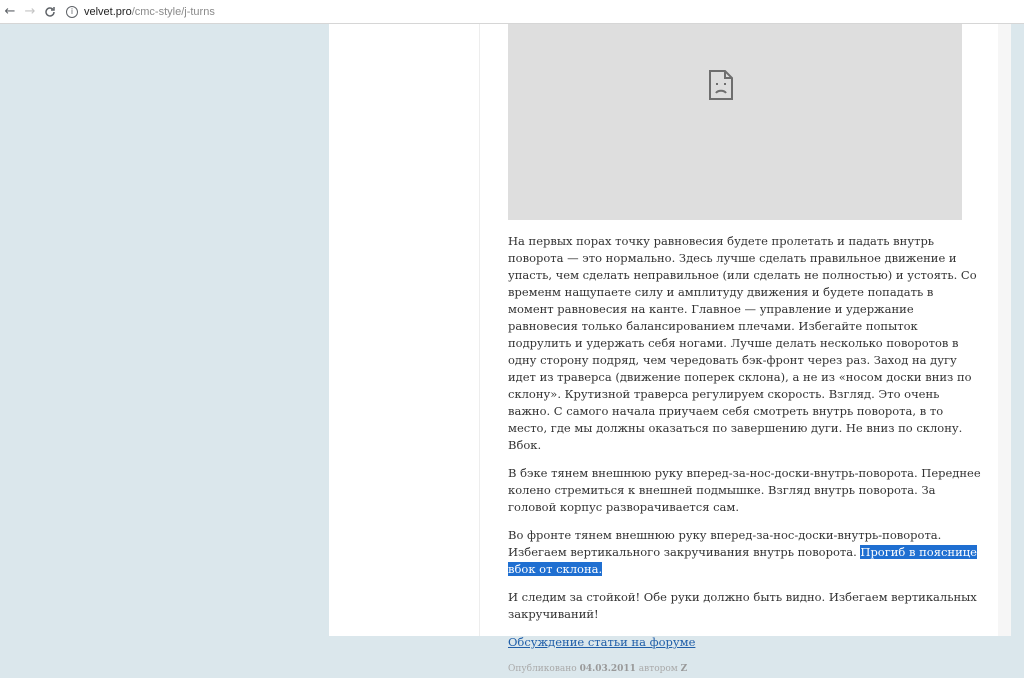 This screenshot has height=678, width=1024. Describe the element at coordinates (30, 12) in the screenshot. I see `forward-icon: →` at that location.